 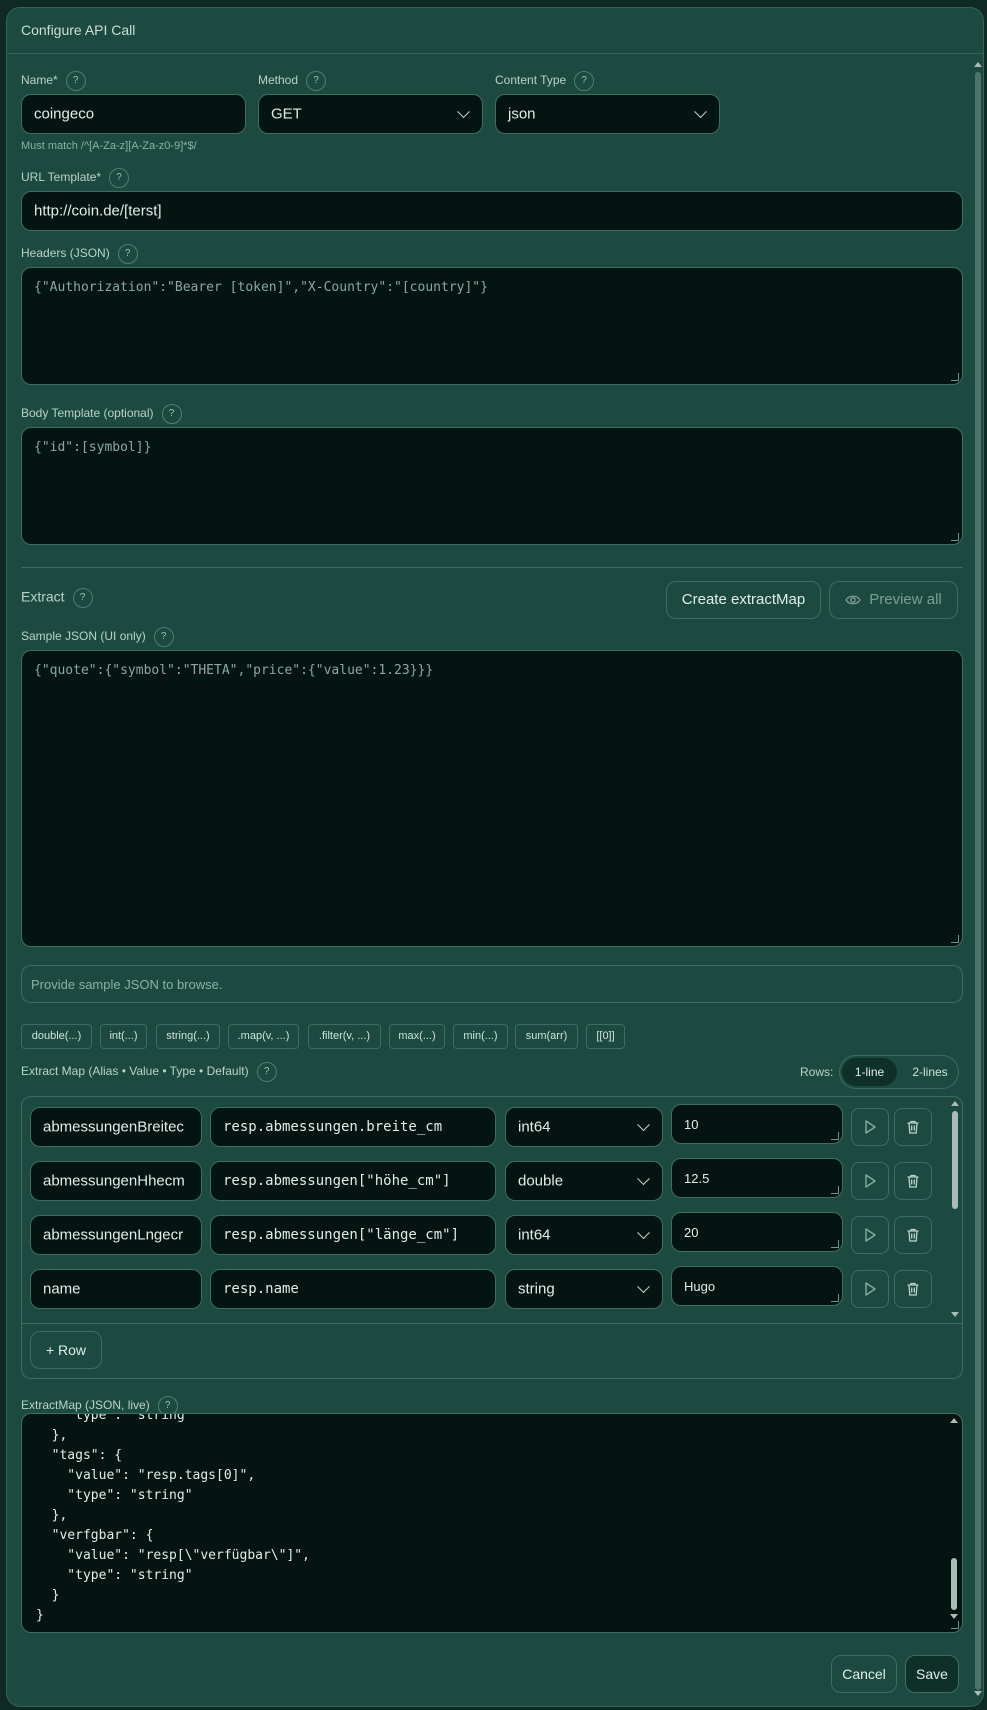 I want to click on json-scrollbar, so click(x=954, y=1523).